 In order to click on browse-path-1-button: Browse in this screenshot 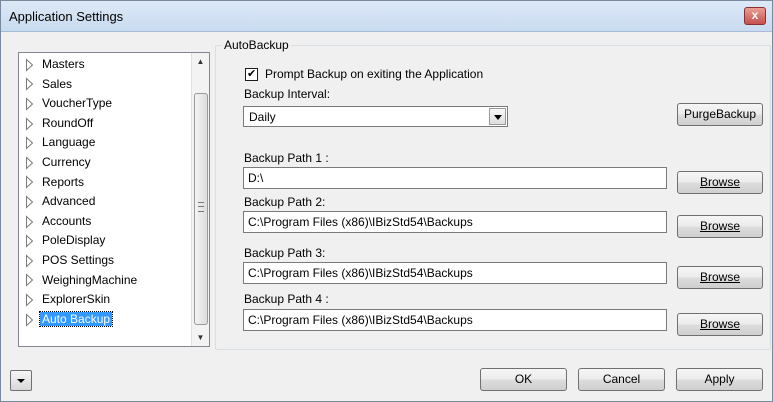, I will do `click(720, 182)`.